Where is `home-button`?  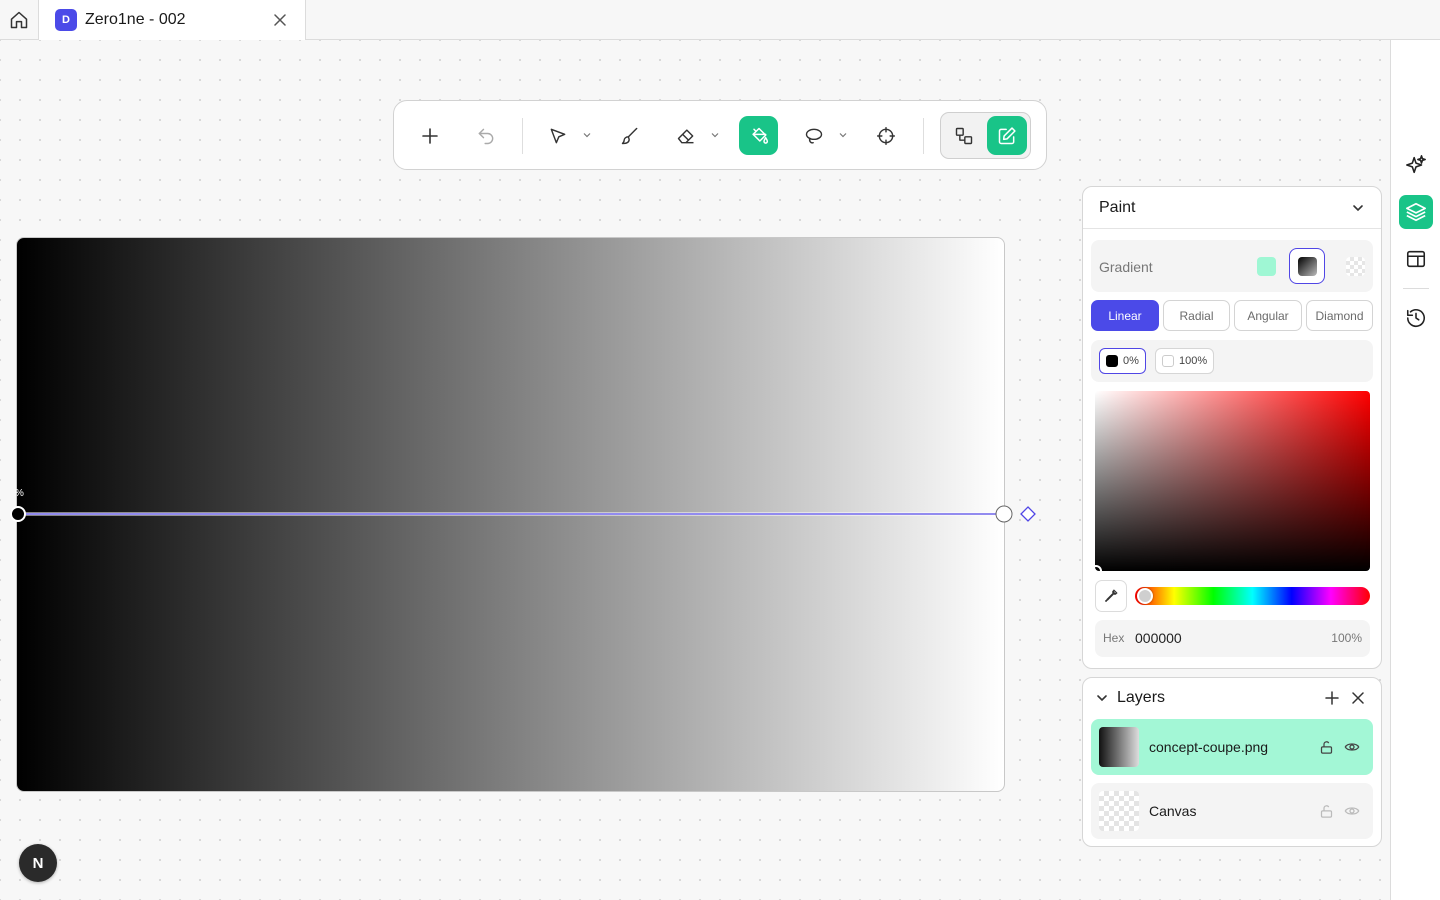 home-button is located at coordinates (19, 20).